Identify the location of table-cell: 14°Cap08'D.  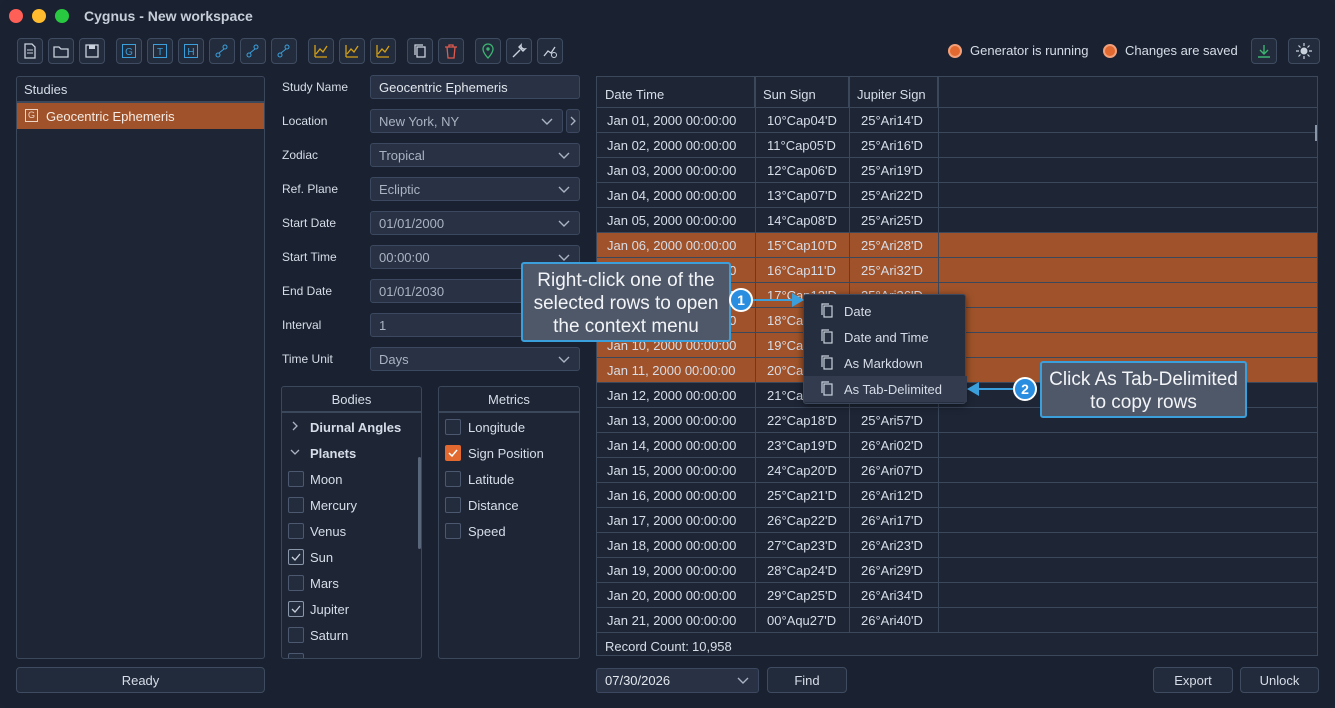
(802, 220).